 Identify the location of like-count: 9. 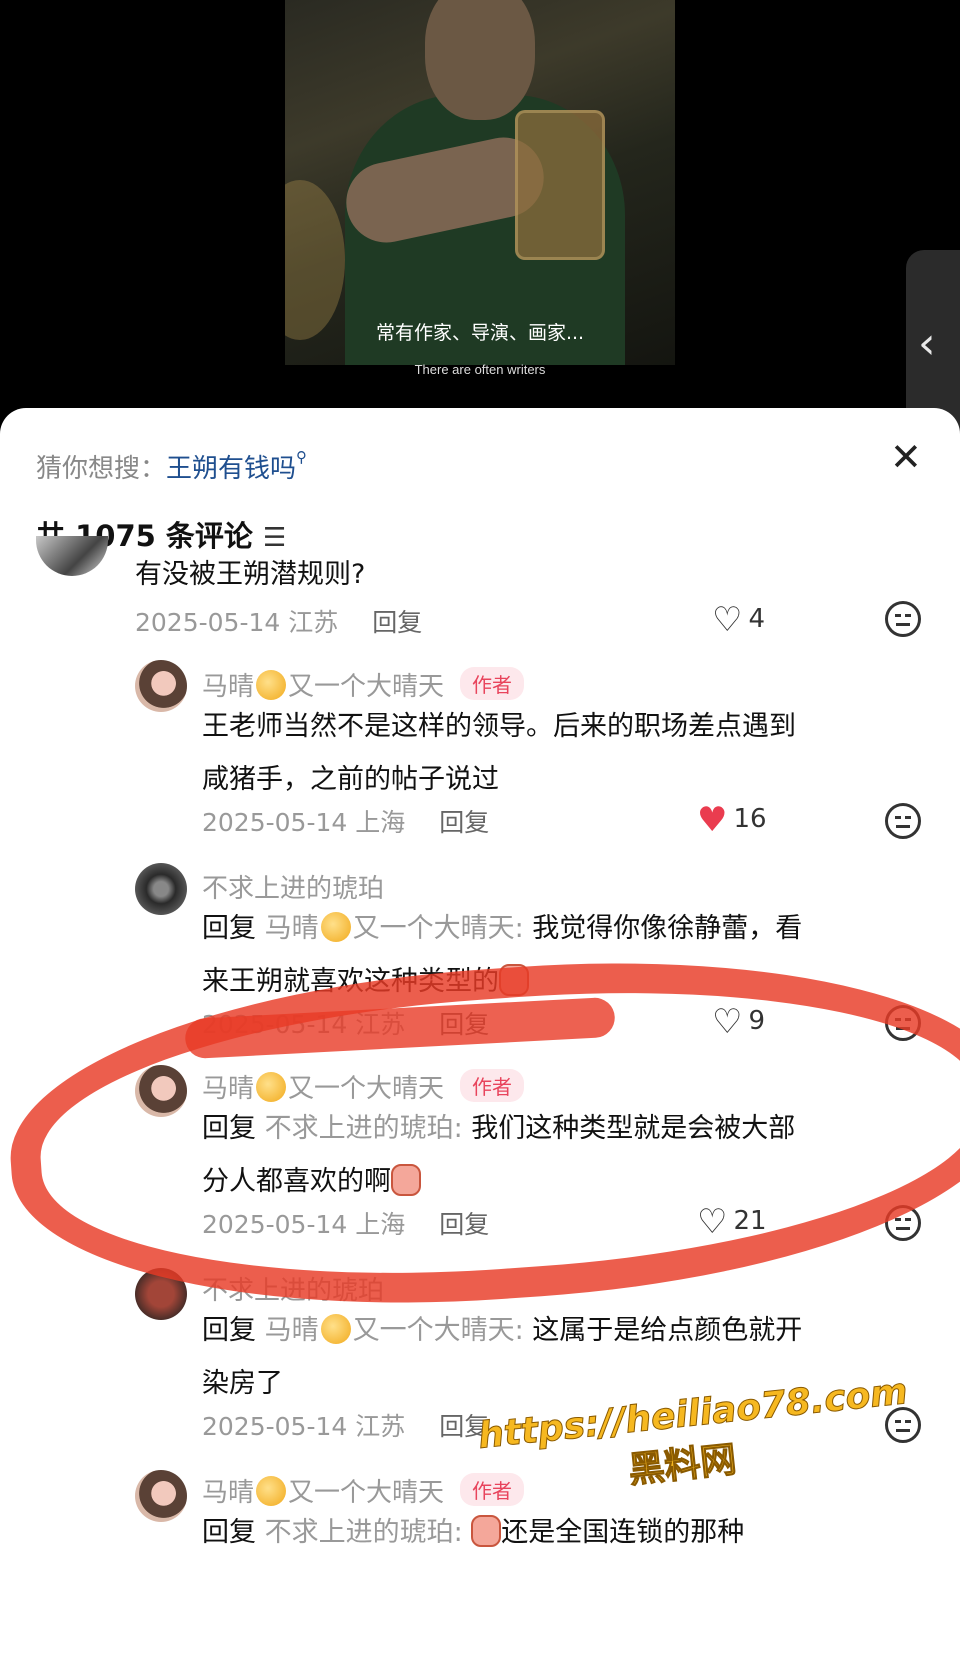
(757, 1021).